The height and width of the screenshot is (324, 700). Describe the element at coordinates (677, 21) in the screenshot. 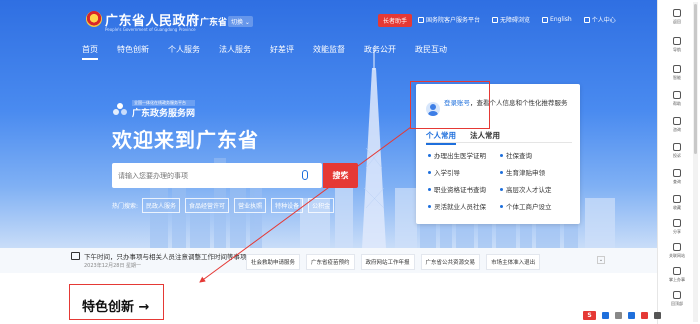

I see `sidebar-label: 返回` at that location.